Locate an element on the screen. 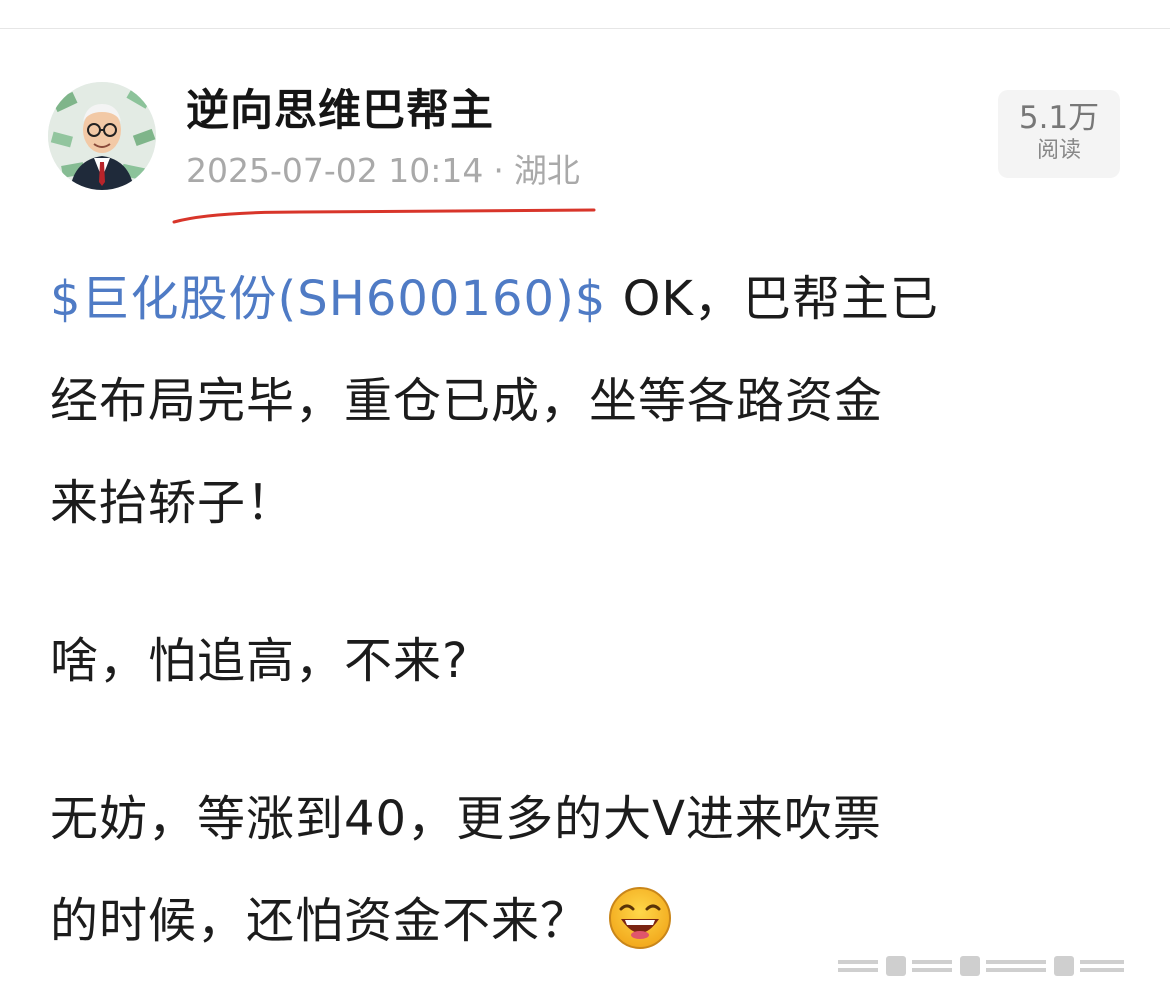 Image resolution: width=1170 pixels, height=1007 pixels. avatar-portrait-icon is located at coordinates (102, 136).